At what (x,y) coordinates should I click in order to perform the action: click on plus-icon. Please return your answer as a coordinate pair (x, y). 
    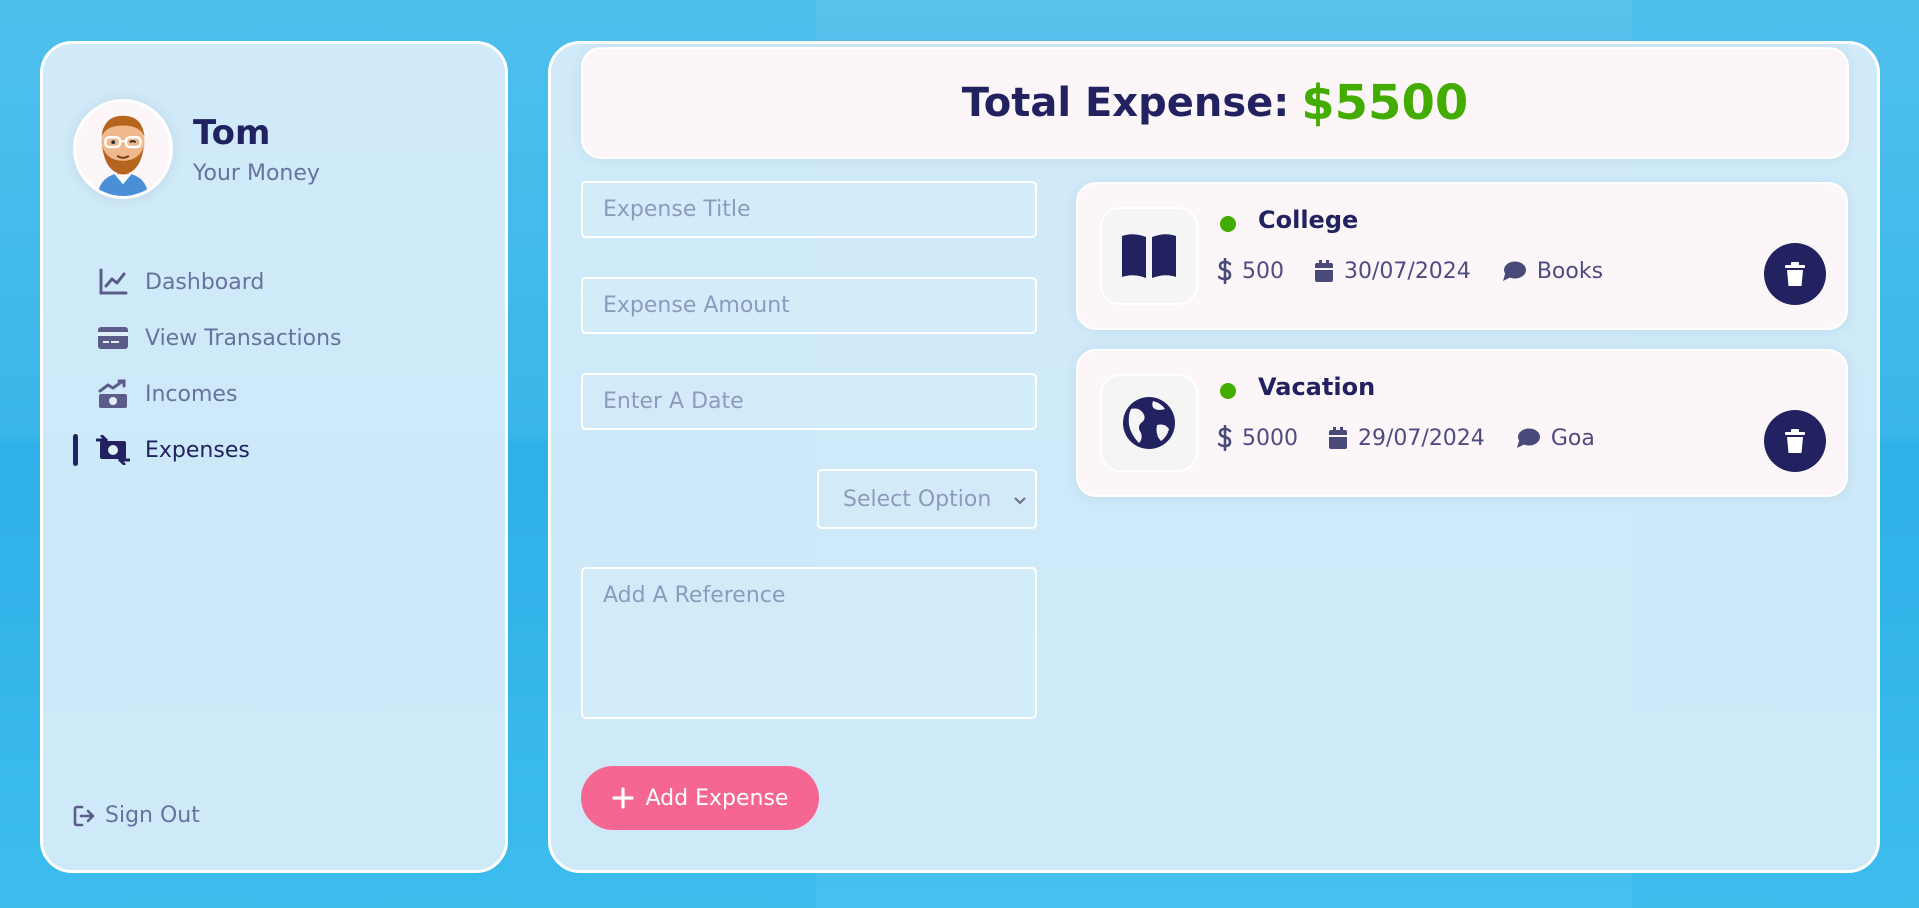
    Looking at the image, I should click on (622, 798).